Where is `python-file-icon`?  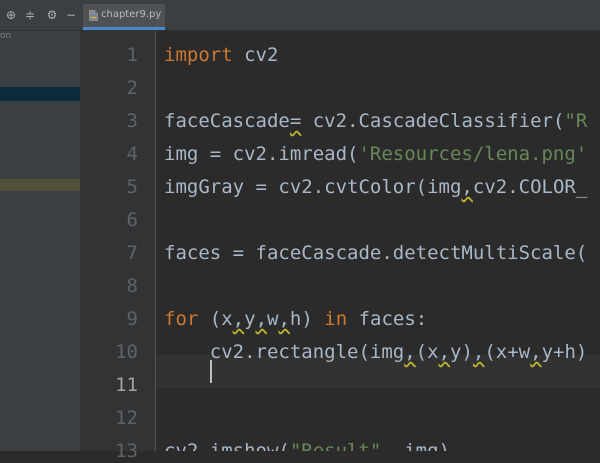
python-file-icon is located at coordinates (93, 15).